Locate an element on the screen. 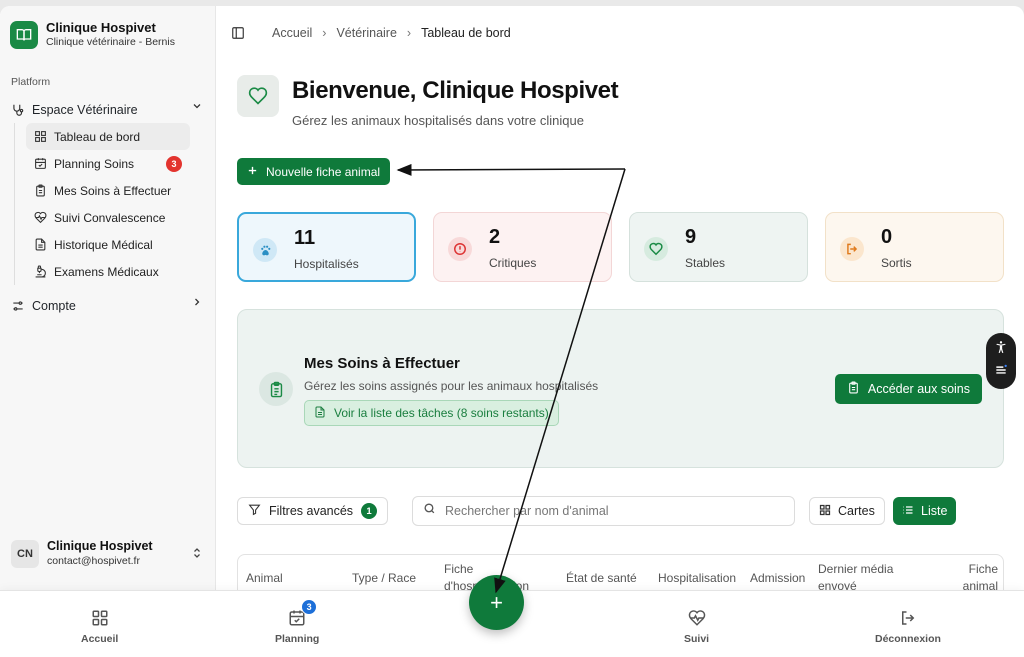 The width and height of the screenshot is (1024, 657). sidebar-item-examens-medicaux: Examens Médicaux is located at coordinates (108, 271).